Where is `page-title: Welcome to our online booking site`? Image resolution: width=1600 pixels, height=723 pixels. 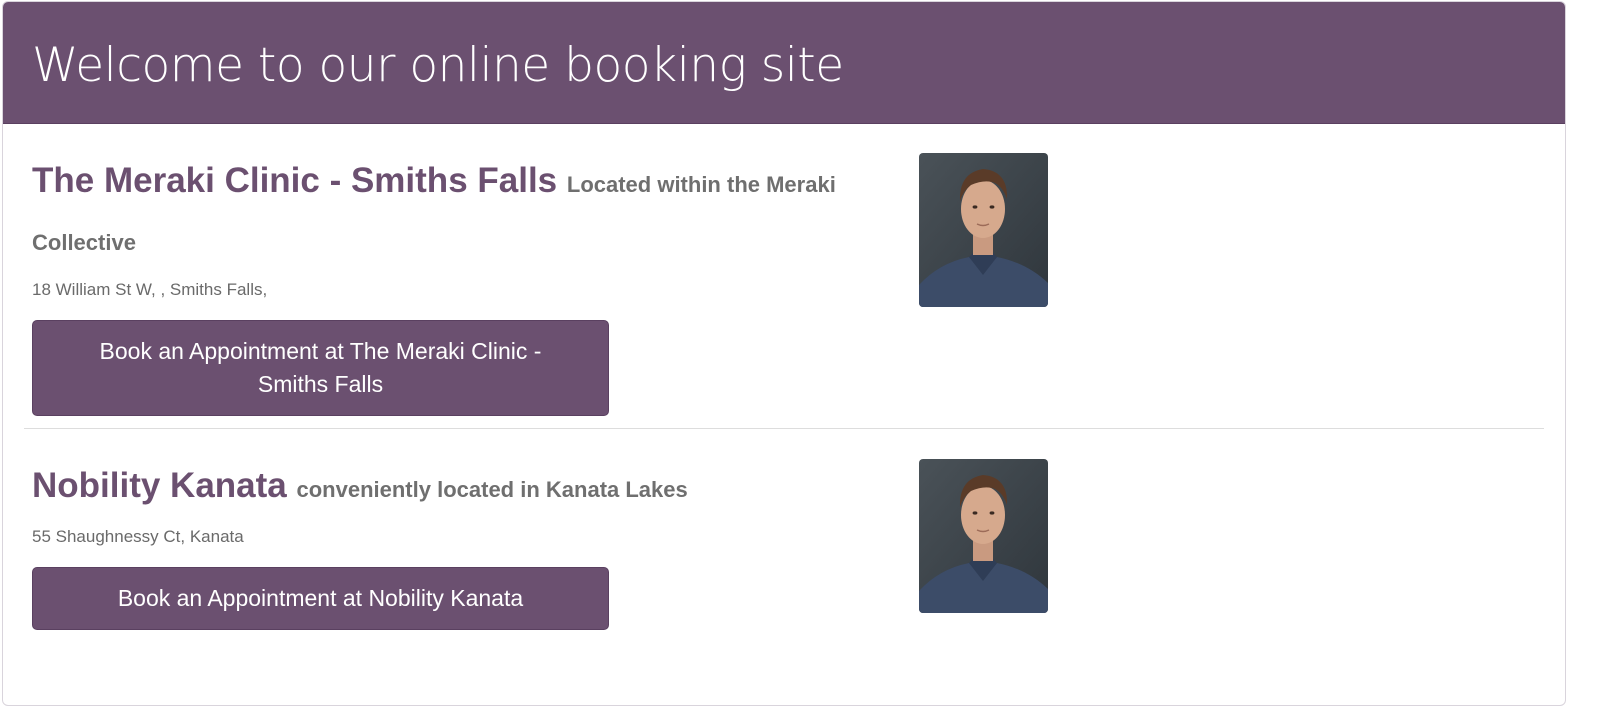 page-title: Welcome to our online booking site is located at coordinates (438, 65).